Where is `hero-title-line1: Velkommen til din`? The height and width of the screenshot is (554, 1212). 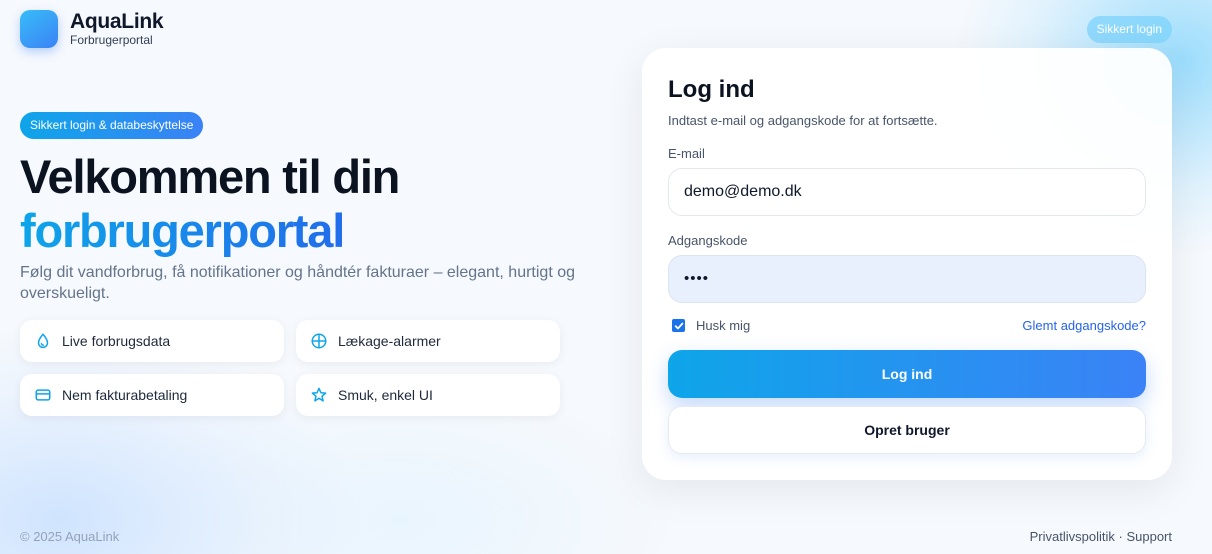 hero-title-line1: Velkommen til din is located at coordinates (210, 176).